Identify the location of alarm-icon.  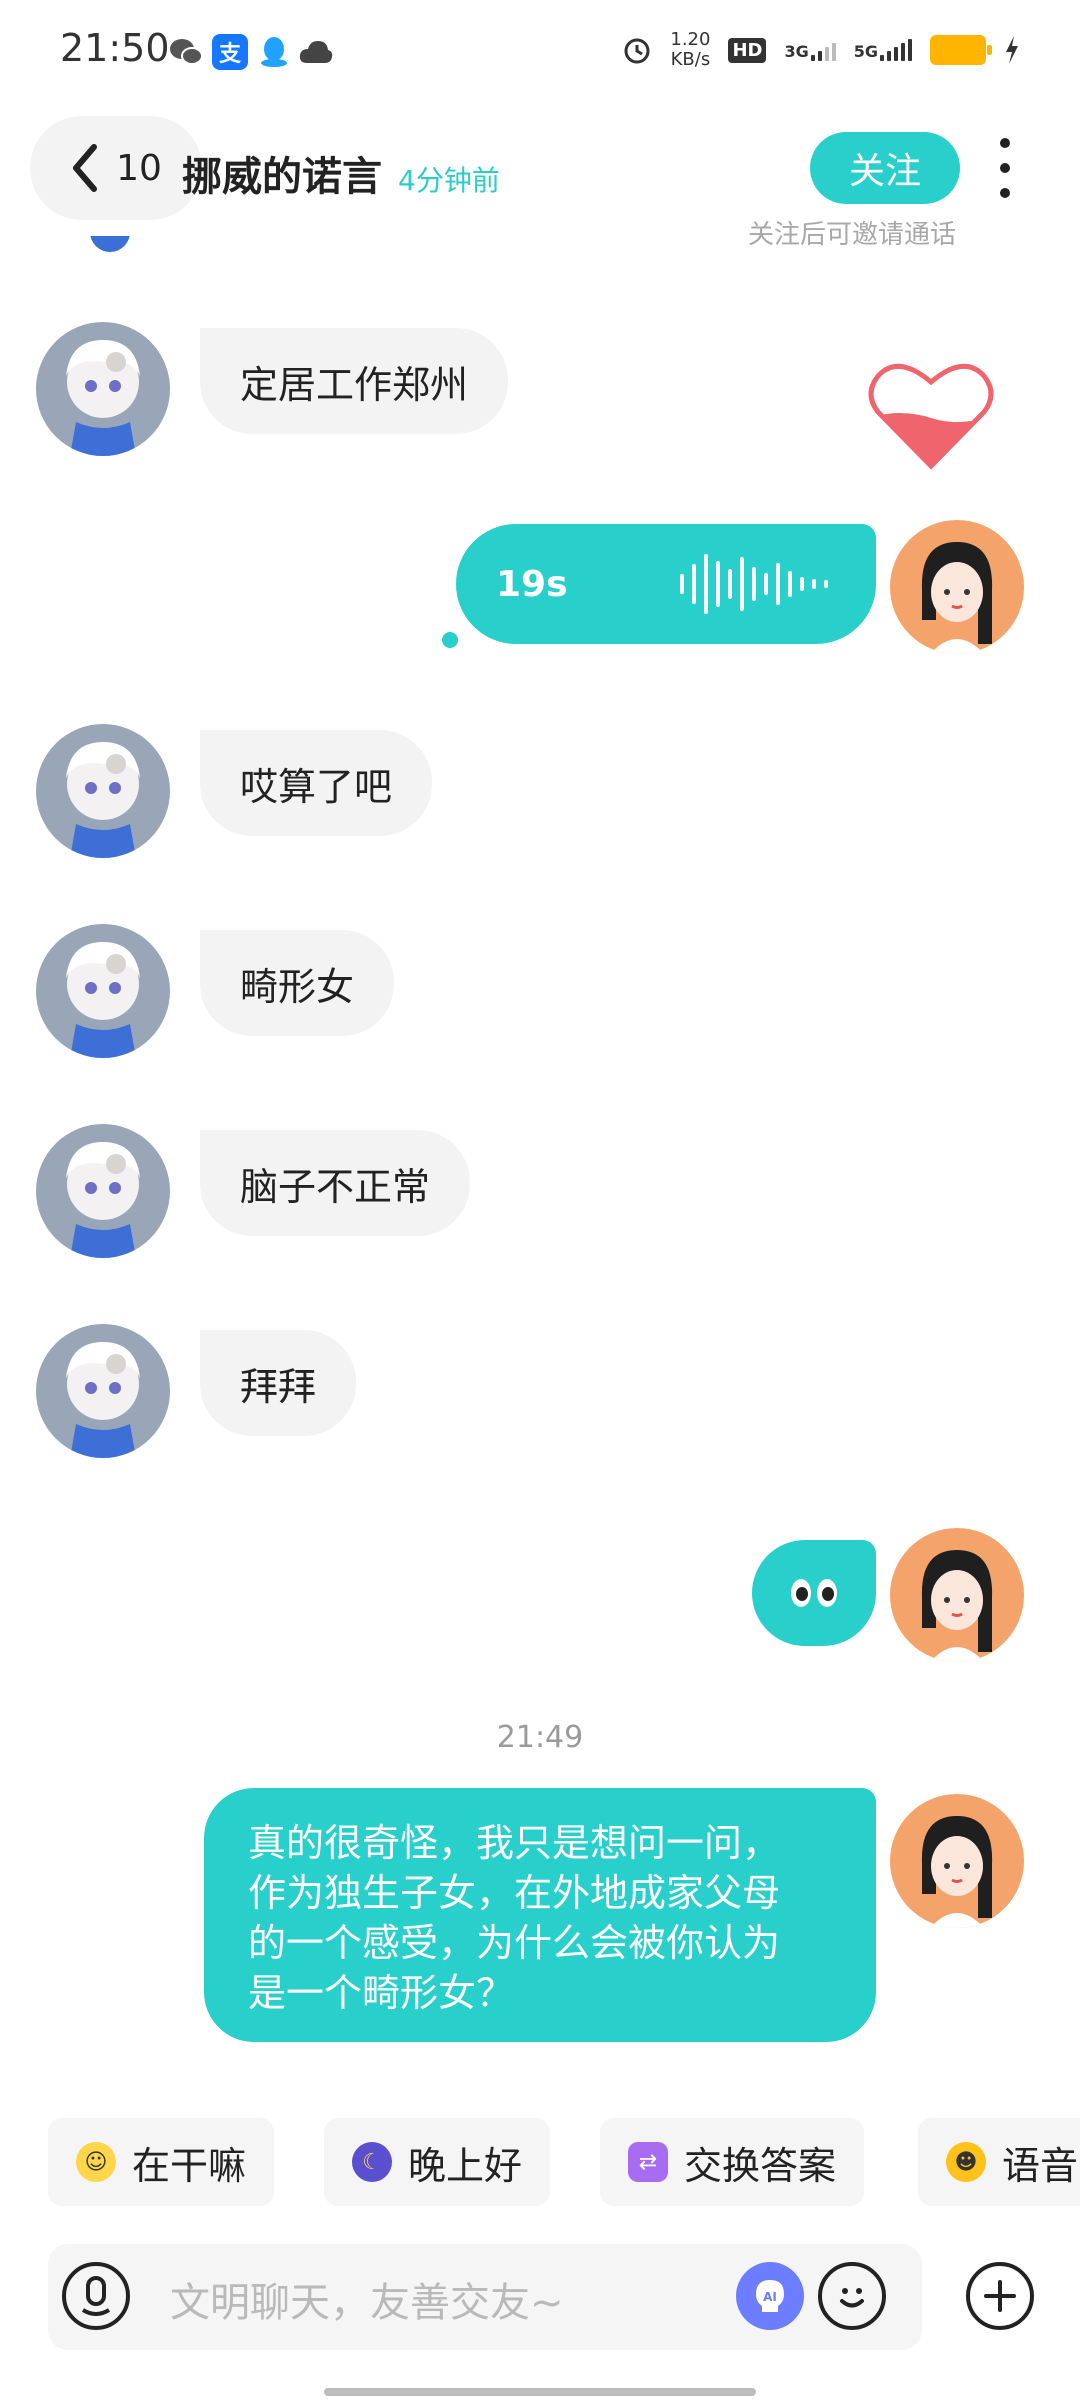
(637, 51).